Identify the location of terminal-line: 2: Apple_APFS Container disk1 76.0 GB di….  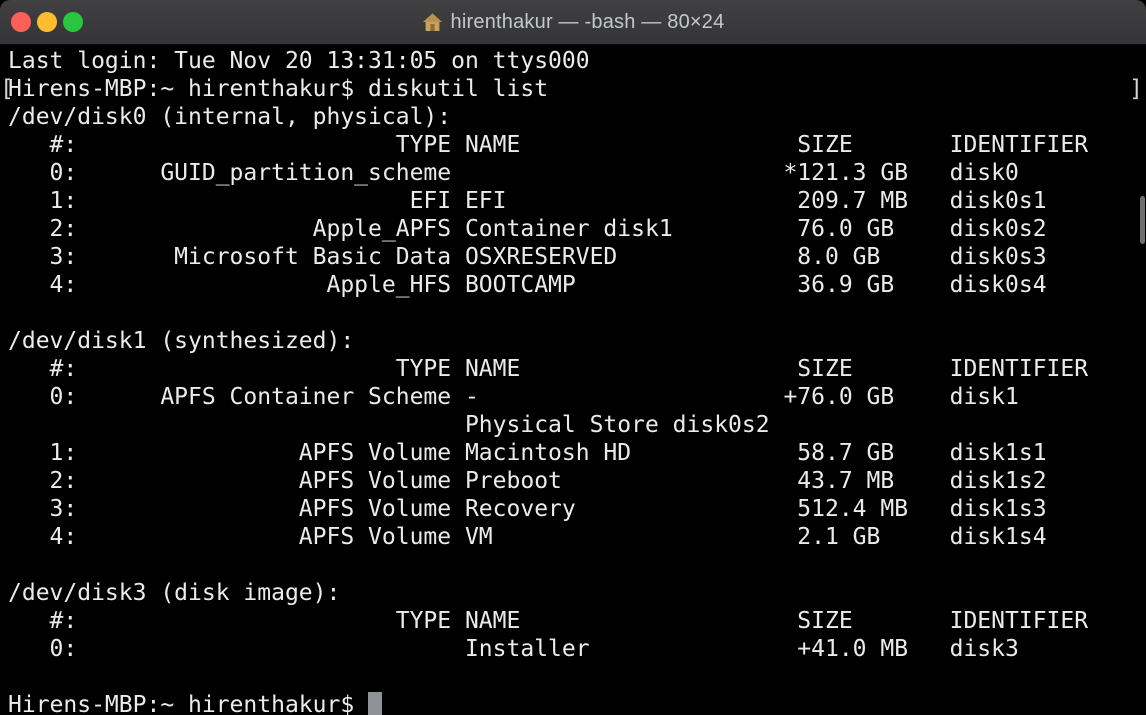
(527, 229).